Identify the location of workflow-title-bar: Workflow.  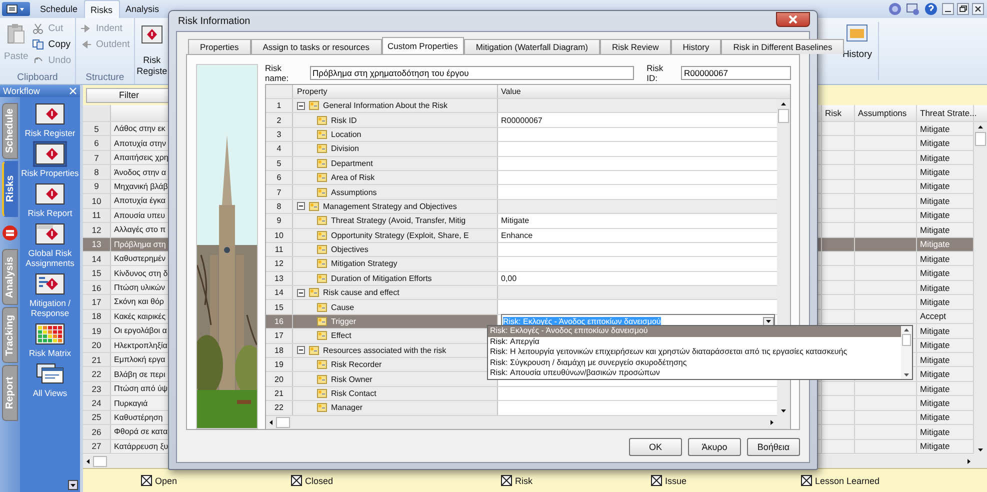
(40, 91).